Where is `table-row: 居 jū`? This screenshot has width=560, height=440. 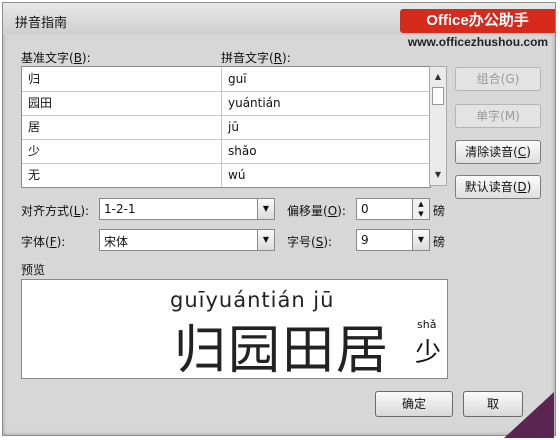
table-row: 居 jū is located at coordinates (226, 127).